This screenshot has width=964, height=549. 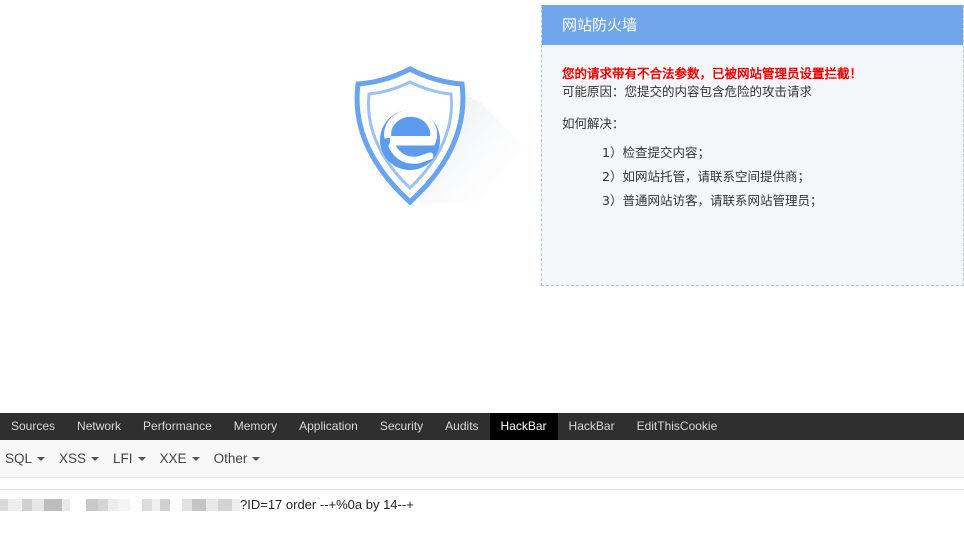 I want to click on tab-application: Application, so click(x=328, y=426).